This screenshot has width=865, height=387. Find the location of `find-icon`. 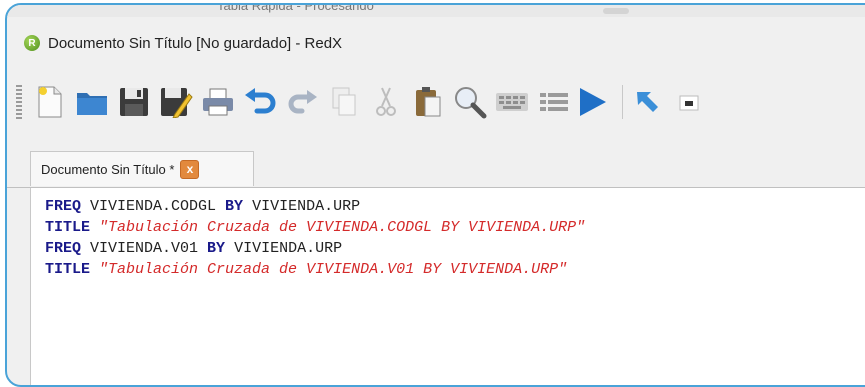

find-icon is located at coordinates (471, 103).